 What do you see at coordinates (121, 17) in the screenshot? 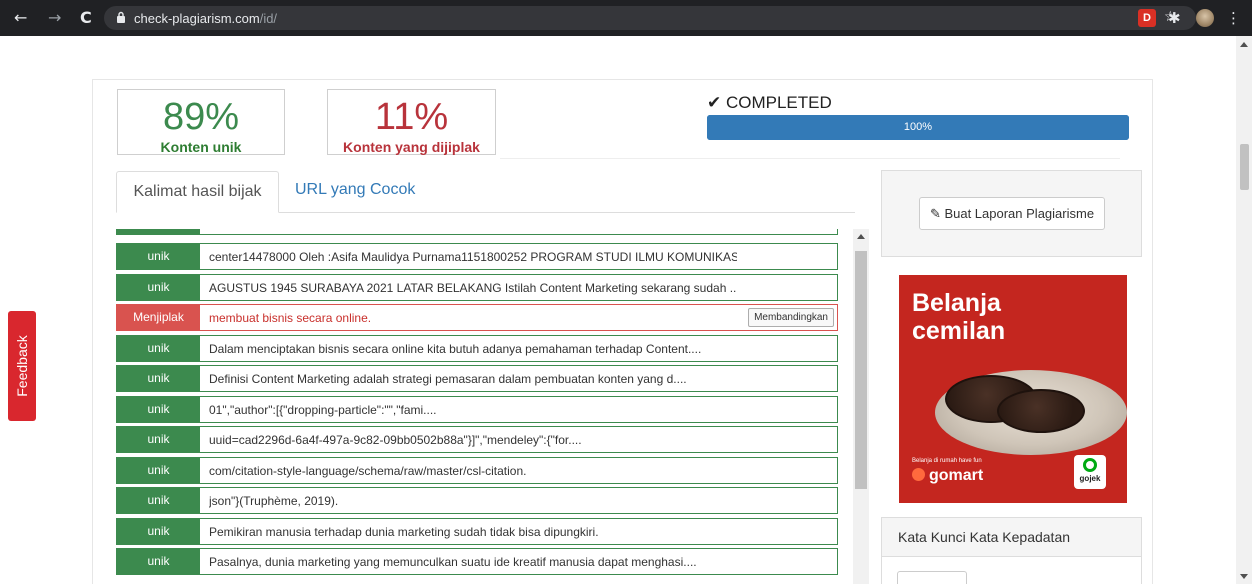
I see `lock-icon` at bounding box center [121, 17].